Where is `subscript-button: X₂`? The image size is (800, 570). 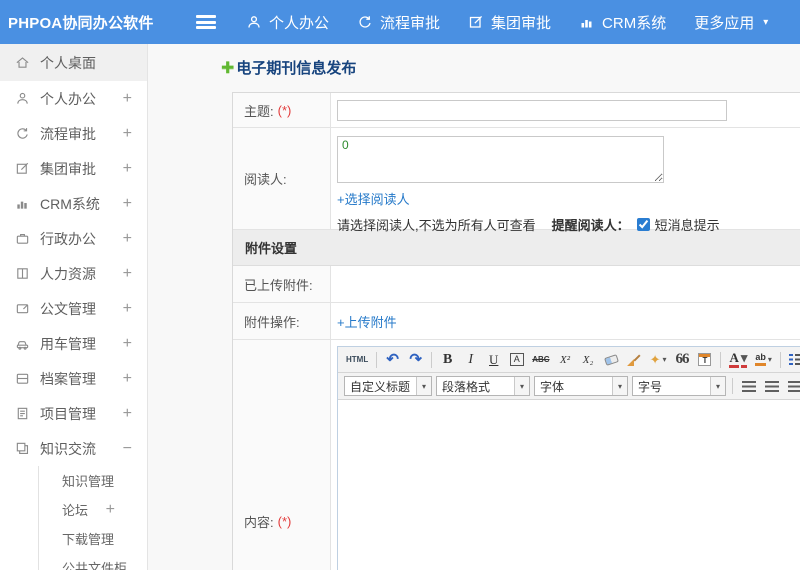
subscript-button: X₂ is located at coordinates (588, 359).